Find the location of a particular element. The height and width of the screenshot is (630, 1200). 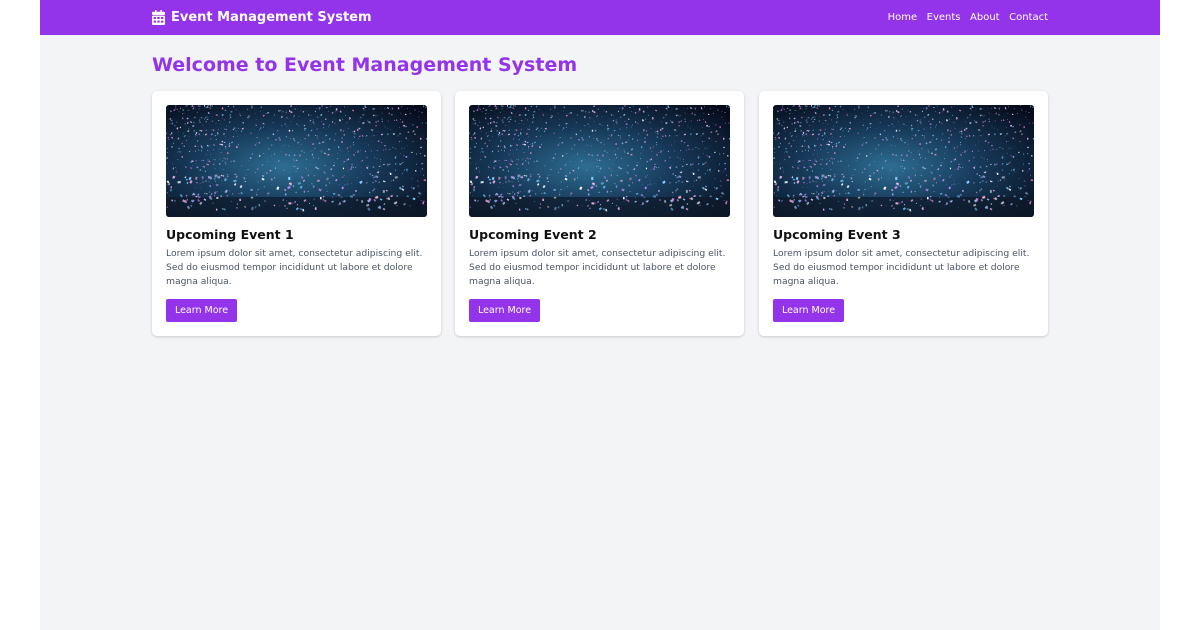

brand-title: Event Management System is located at coordinates (271, 17).